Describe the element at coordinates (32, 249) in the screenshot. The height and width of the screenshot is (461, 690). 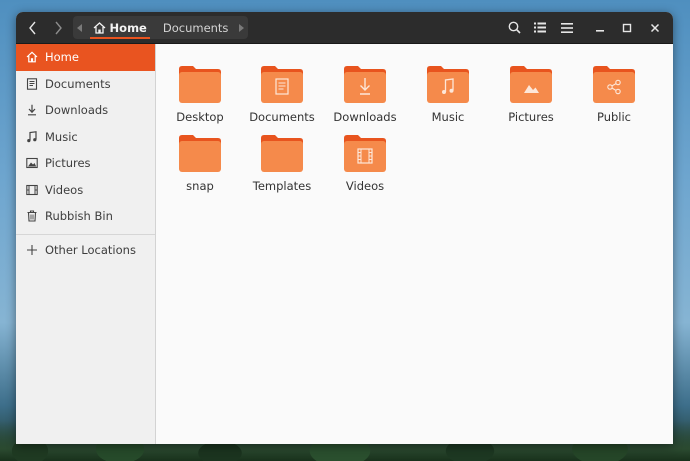
I see `plus-icon` at that location.